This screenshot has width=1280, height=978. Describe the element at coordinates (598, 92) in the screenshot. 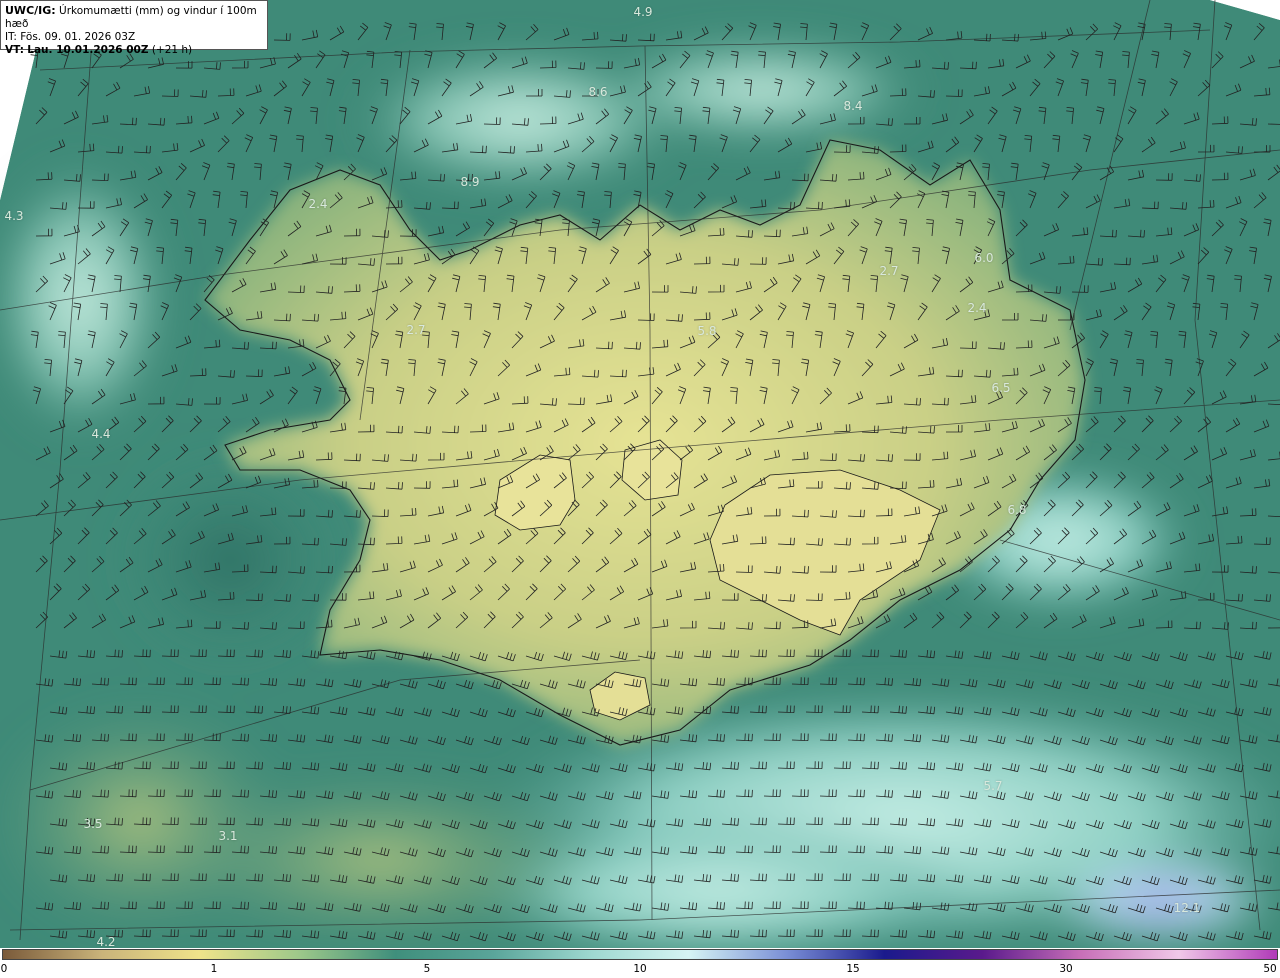

I see `precip-value-label: 8.6` at that location.